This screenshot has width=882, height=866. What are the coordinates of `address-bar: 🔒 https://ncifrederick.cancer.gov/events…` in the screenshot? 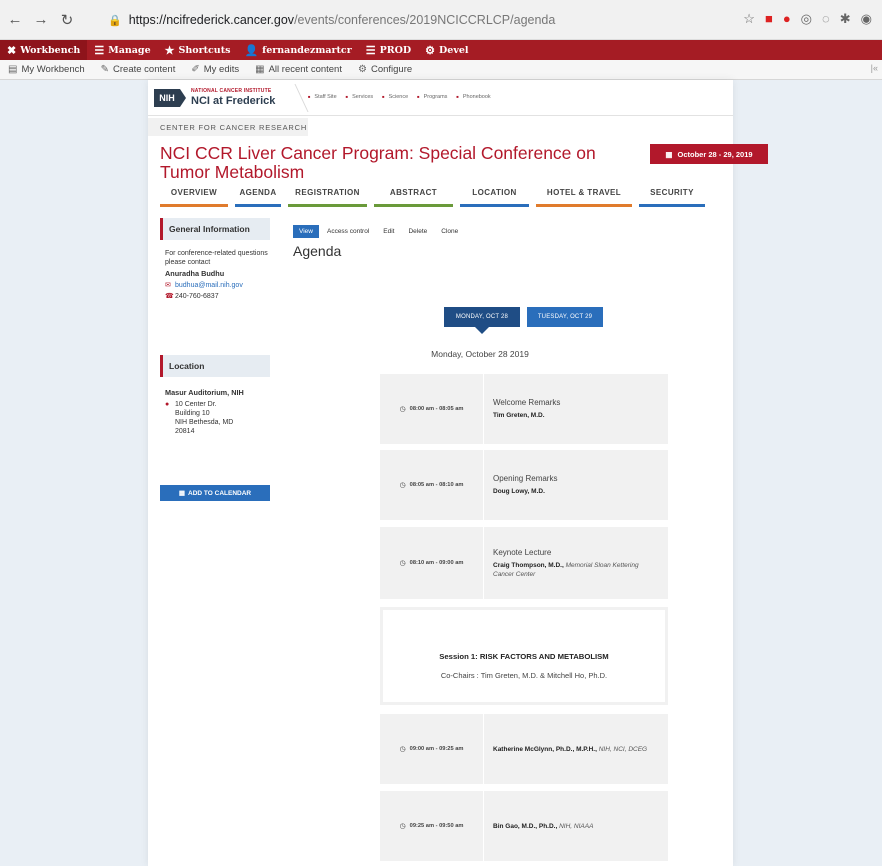 It's located at (478, 20).